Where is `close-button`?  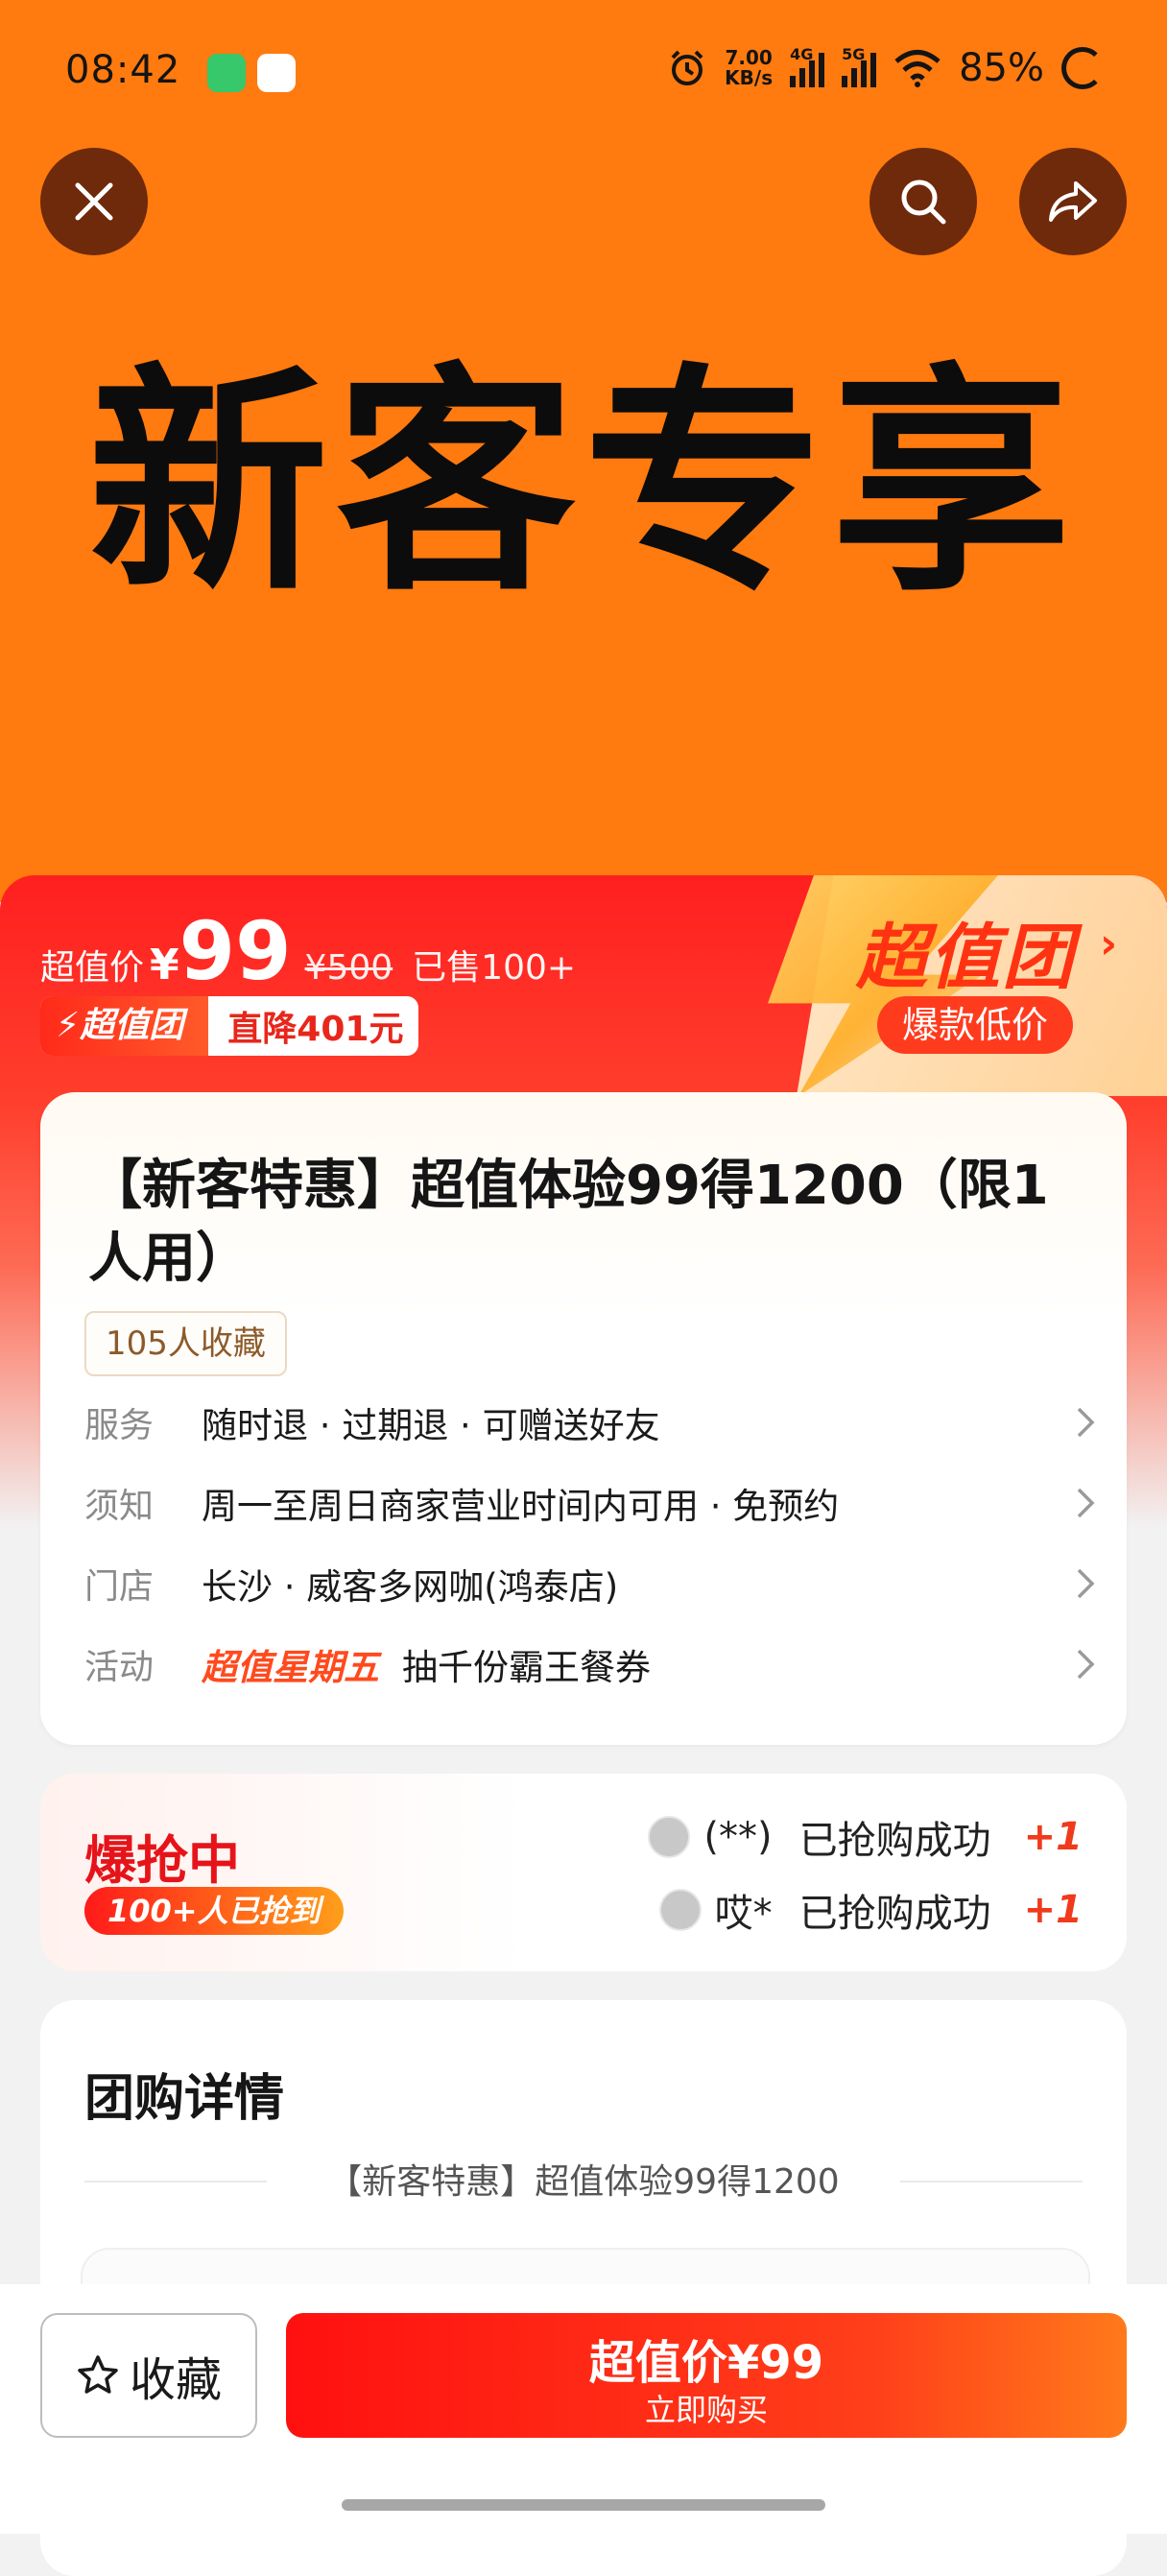 close-button is located at coordinates (94, 201).